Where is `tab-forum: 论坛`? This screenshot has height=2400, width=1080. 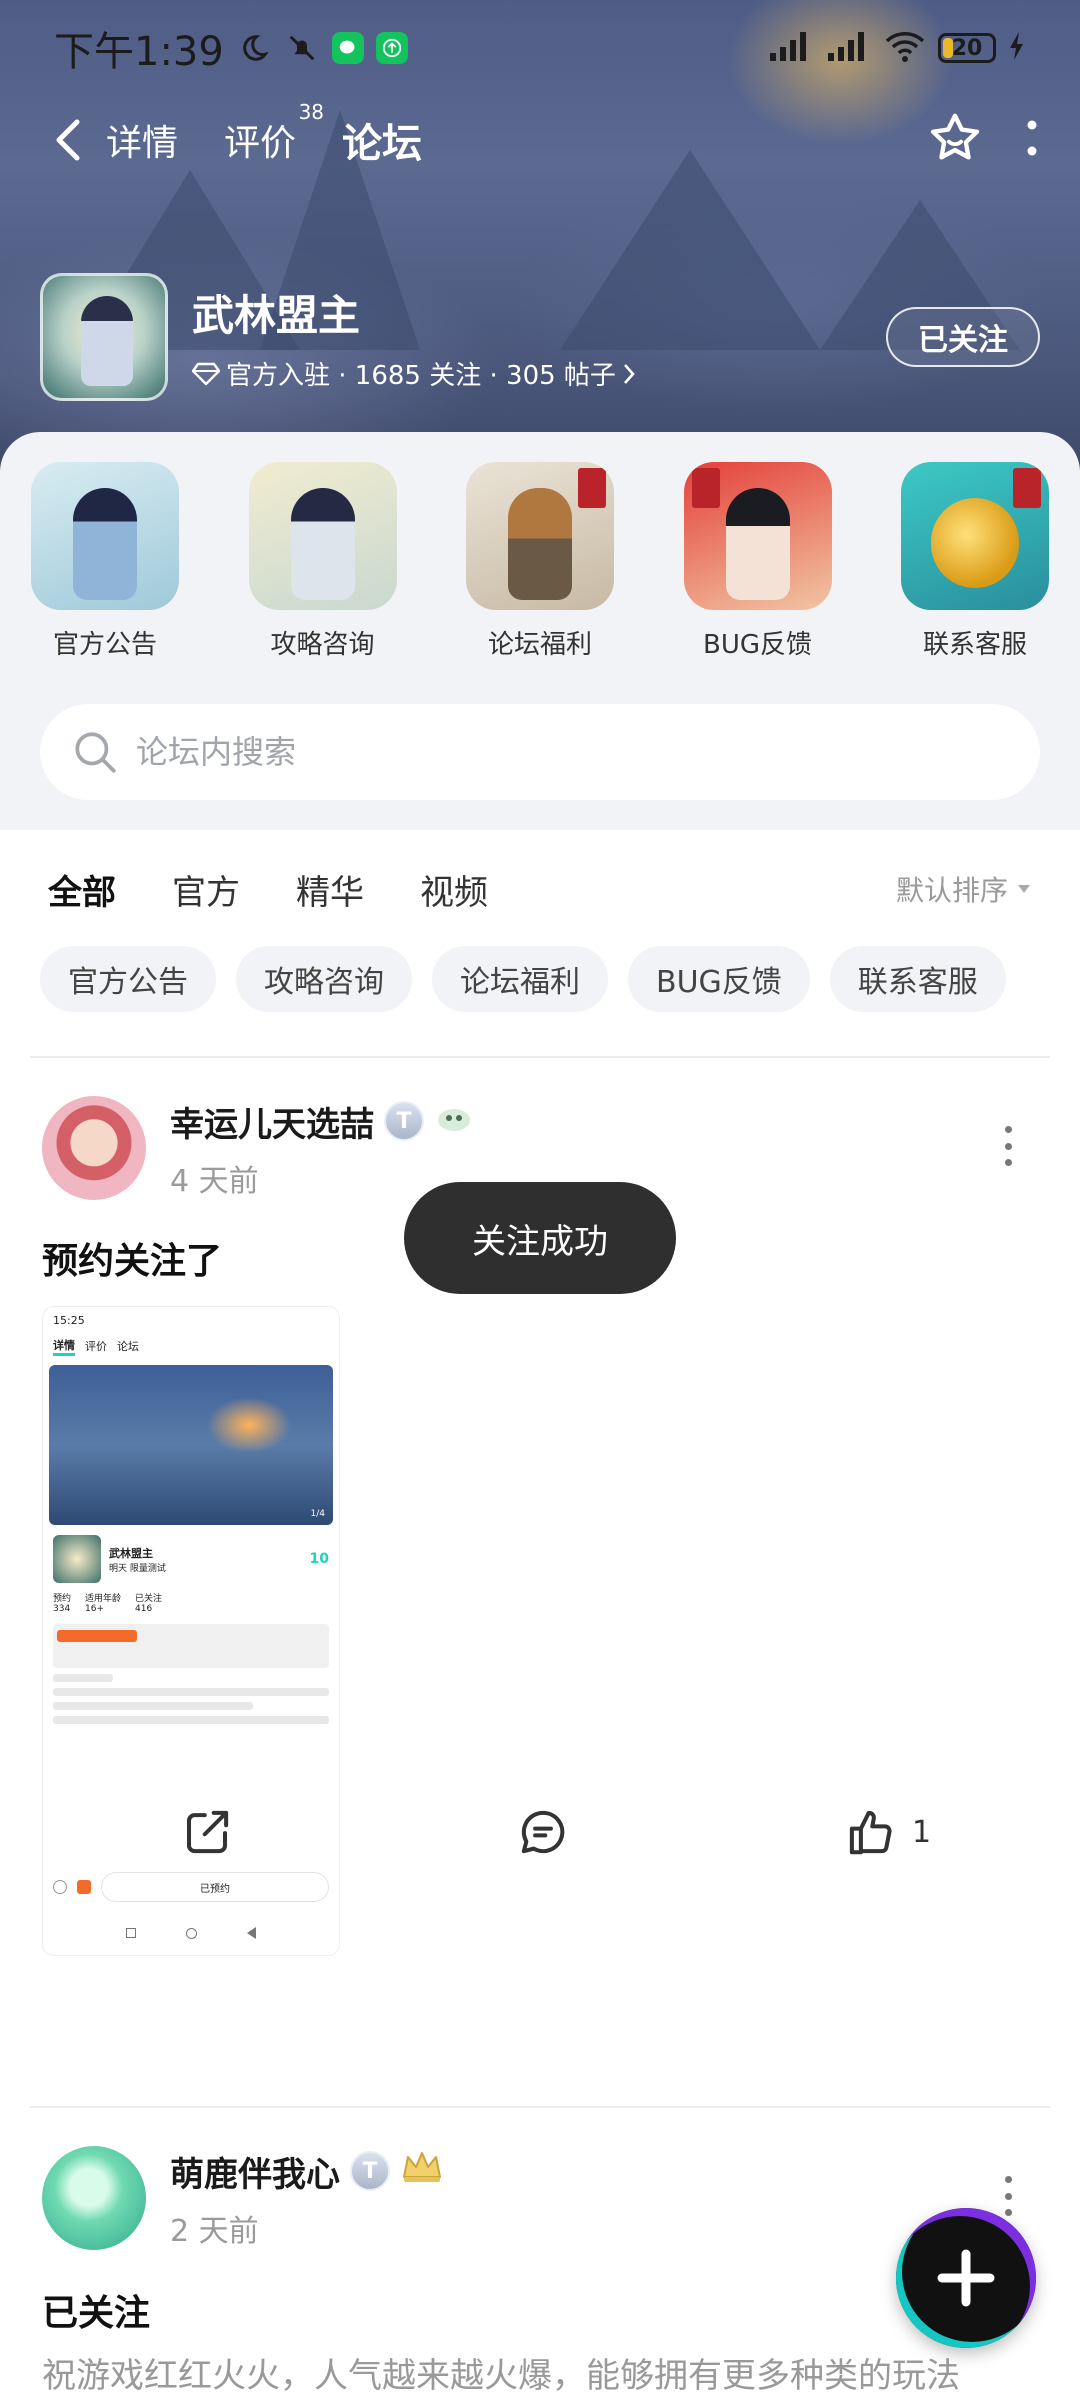 tab-forum: 论坛 is located at coordinates (382, 140).